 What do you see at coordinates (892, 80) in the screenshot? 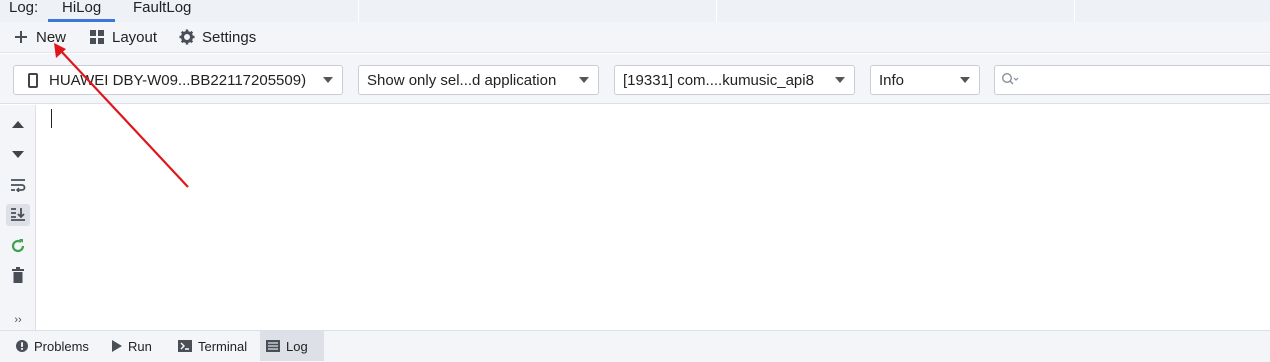
I see `log-level-value: Info` at bounding box center [892, 80].